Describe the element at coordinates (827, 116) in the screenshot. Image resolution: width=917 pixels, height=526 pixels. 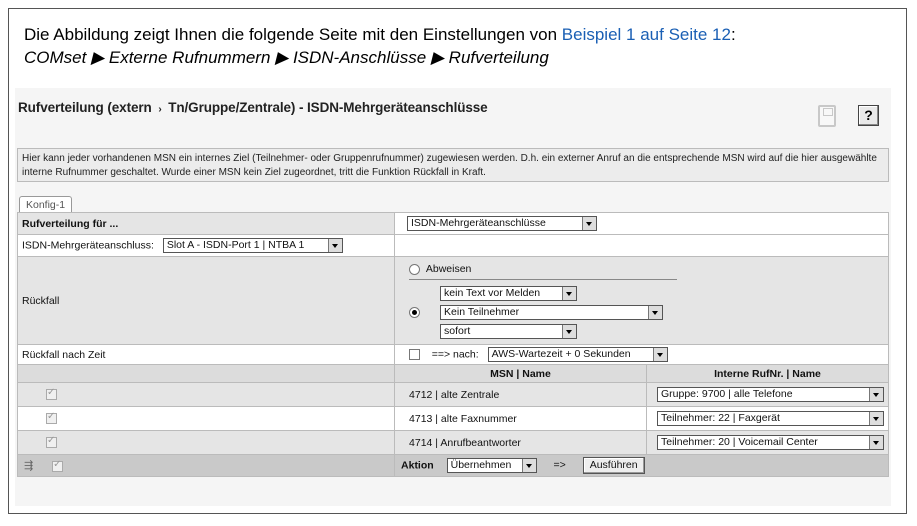
I see `save-icon` at that location.